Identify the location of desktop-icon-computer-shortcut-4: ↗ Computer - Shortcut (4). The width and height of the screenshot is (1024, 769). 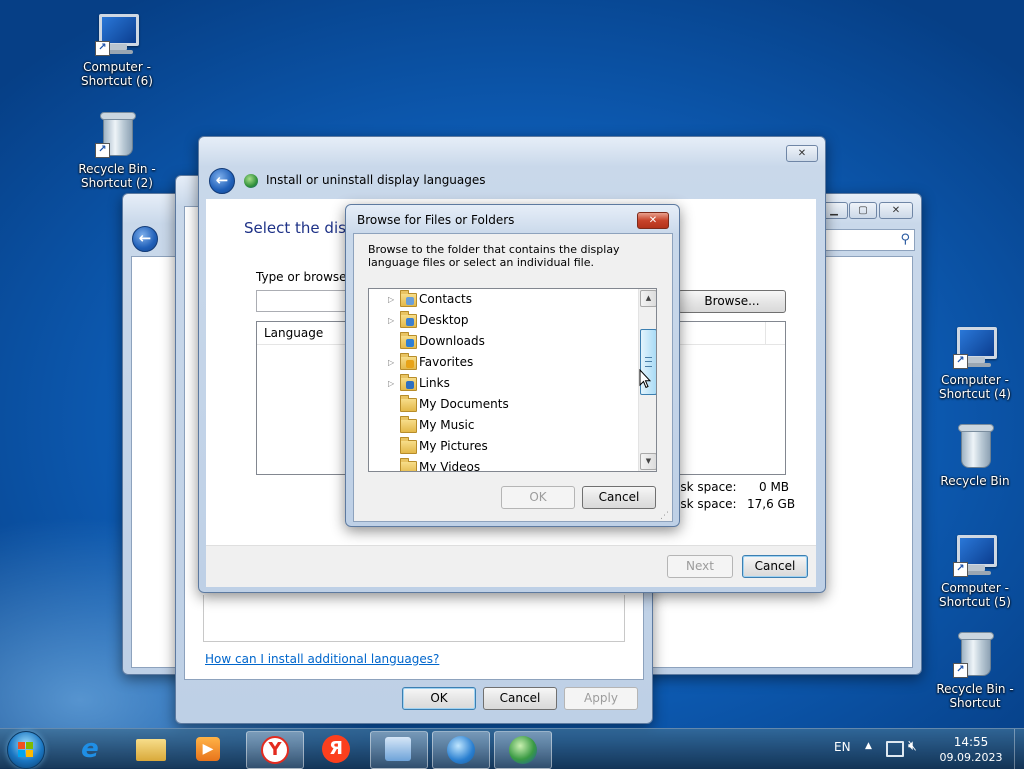
(975, 362).